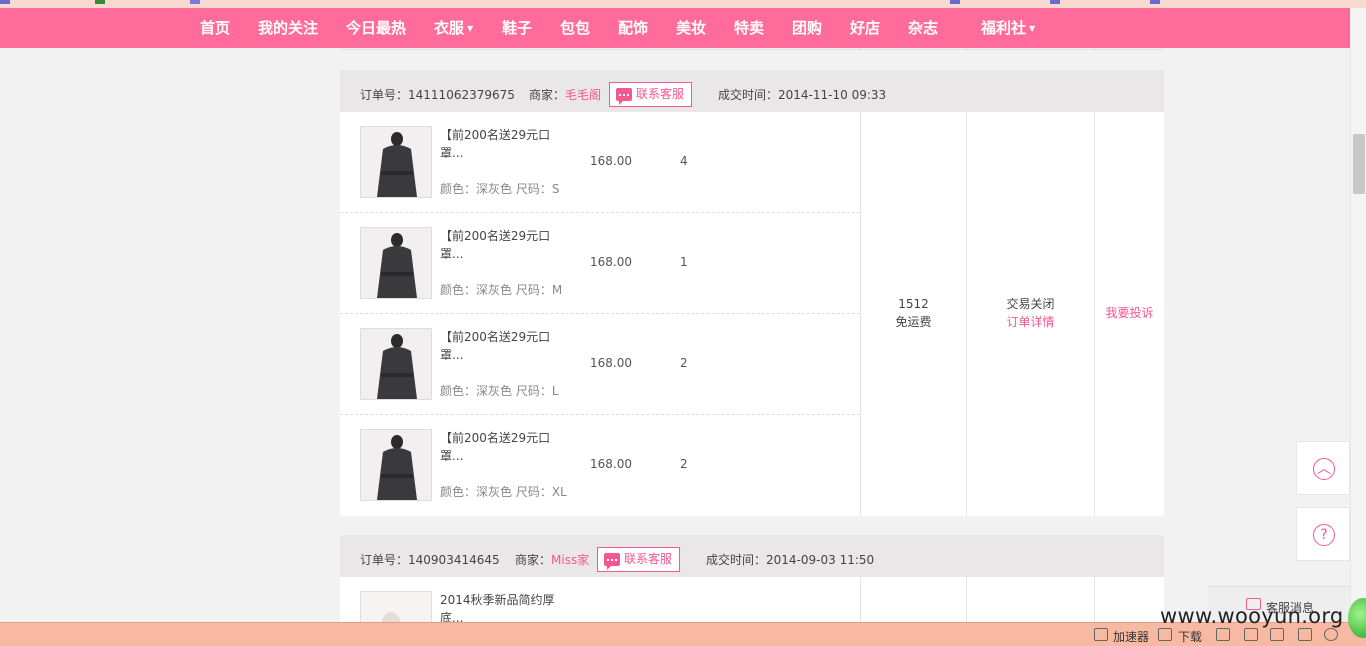  Describe the element at coordinates (1004, 28) in the screenshot. I see `nav-label: 福利社` at that location.